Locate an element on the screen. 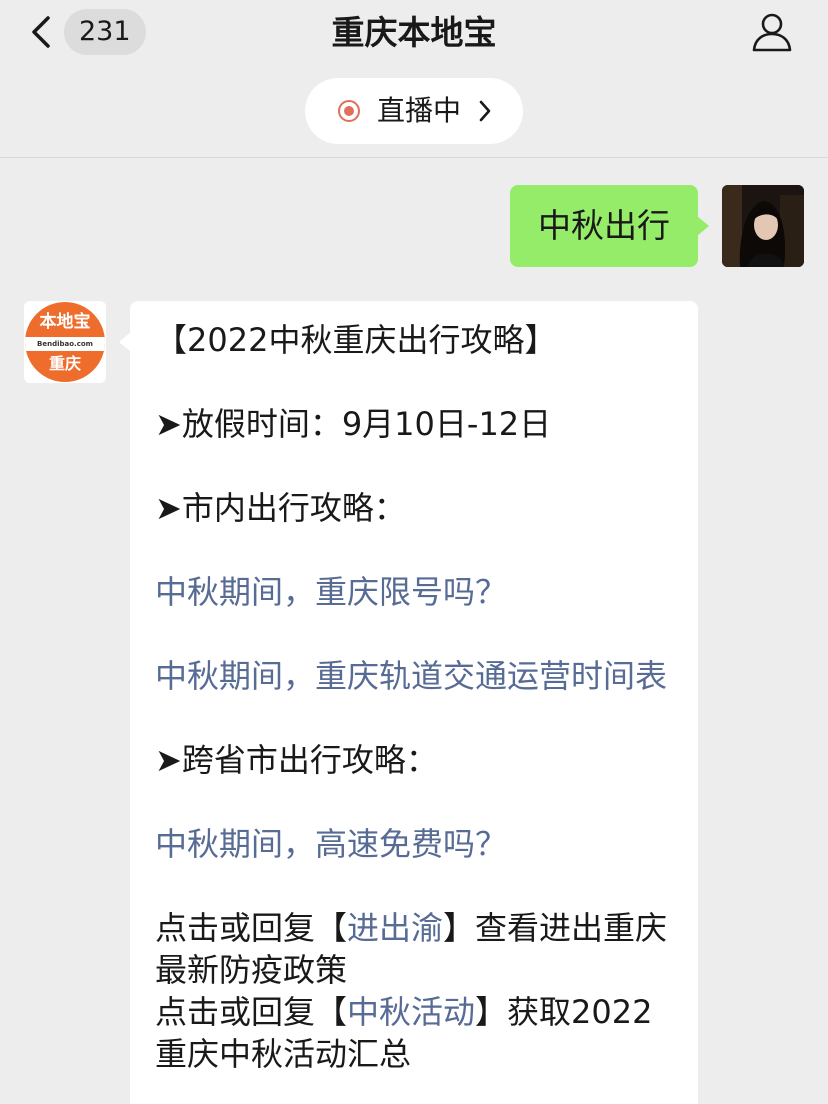  live-label: 直播中 is located at coordinates (419, 110).